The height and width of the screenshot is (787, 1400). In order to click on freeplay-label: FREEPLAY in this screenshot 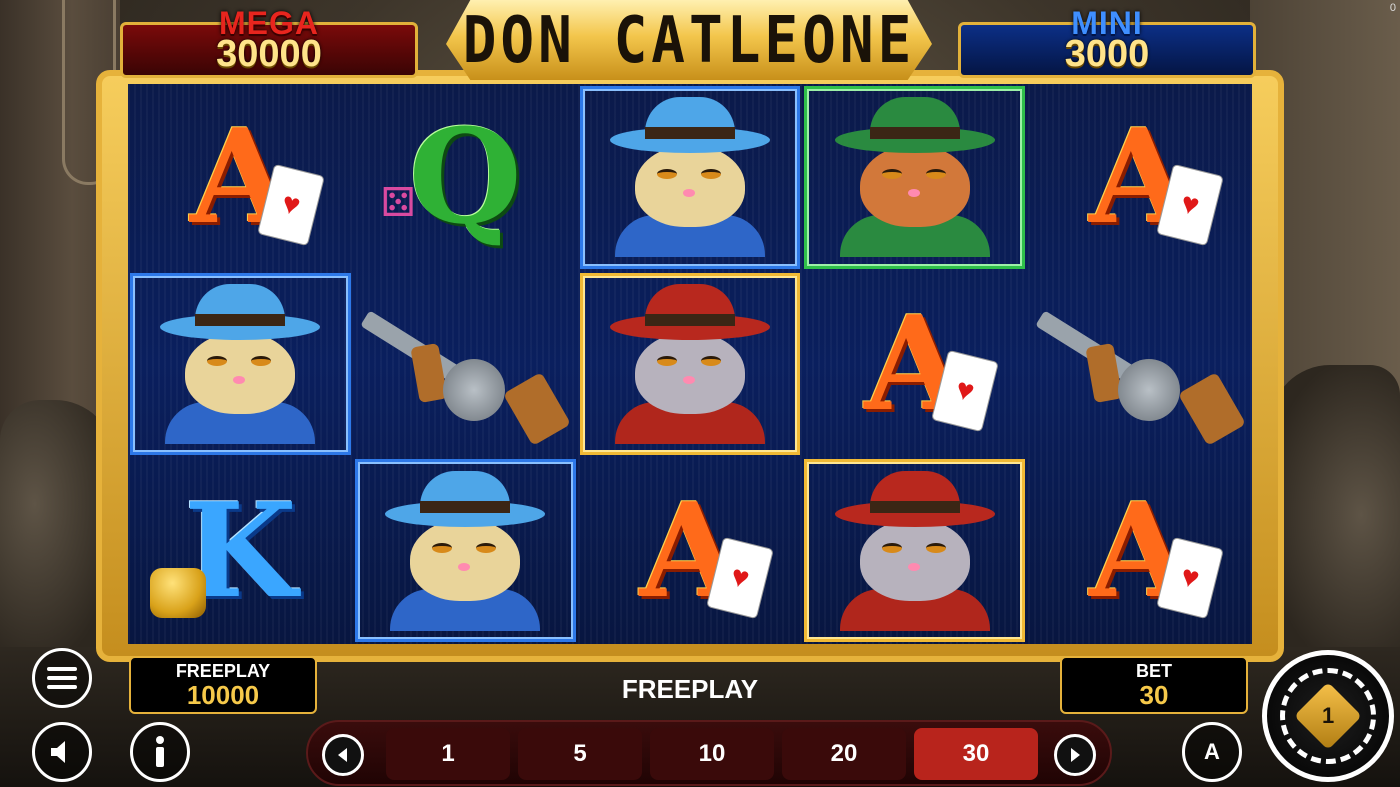, I will do `click(223, 671)`.